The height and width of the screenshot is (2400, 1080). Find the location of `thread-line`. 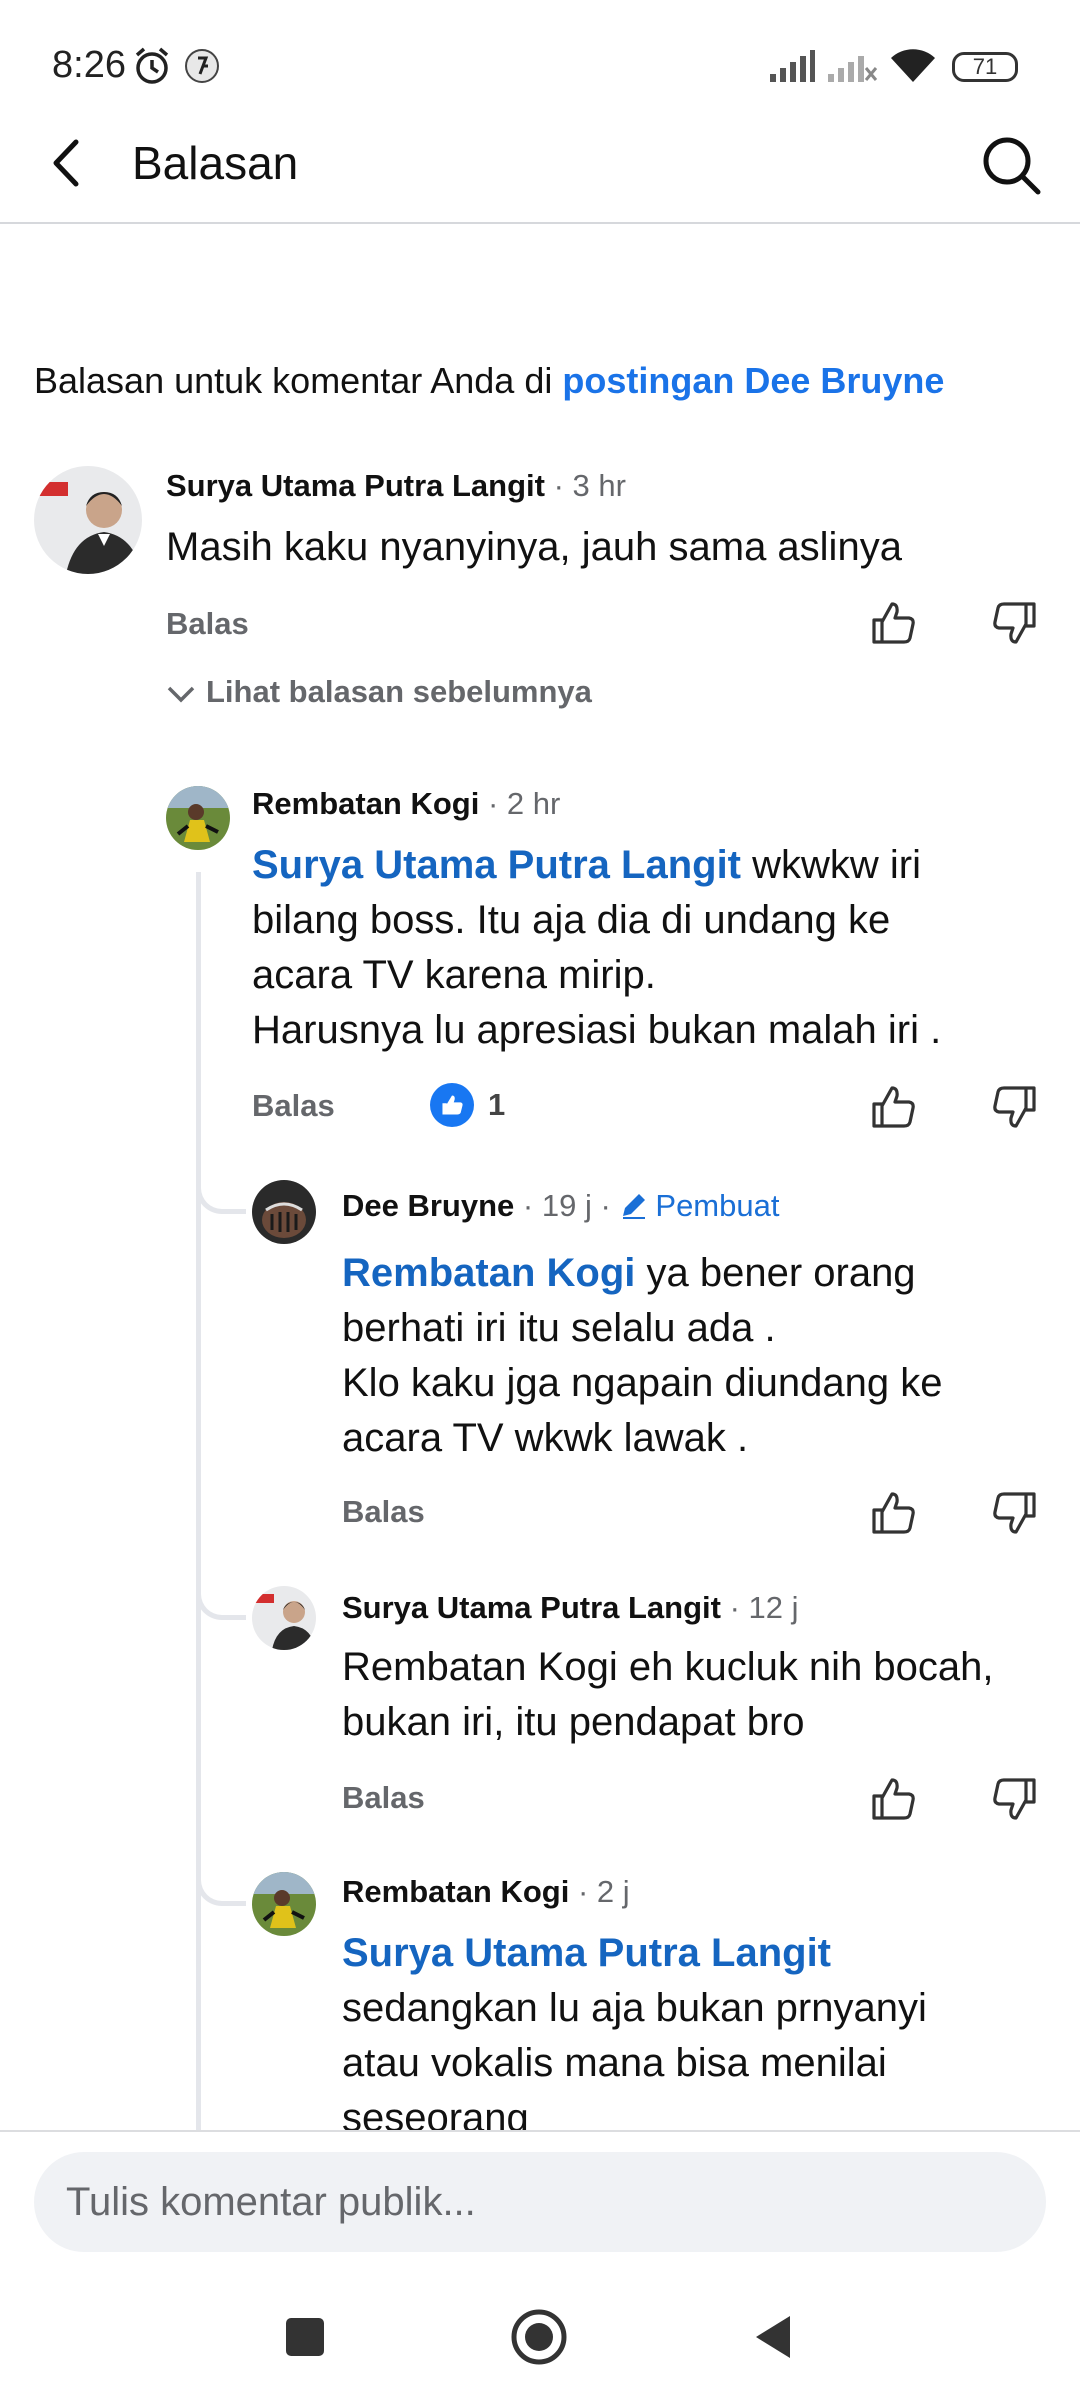

thread-line is located at coordinates (198, 1502).